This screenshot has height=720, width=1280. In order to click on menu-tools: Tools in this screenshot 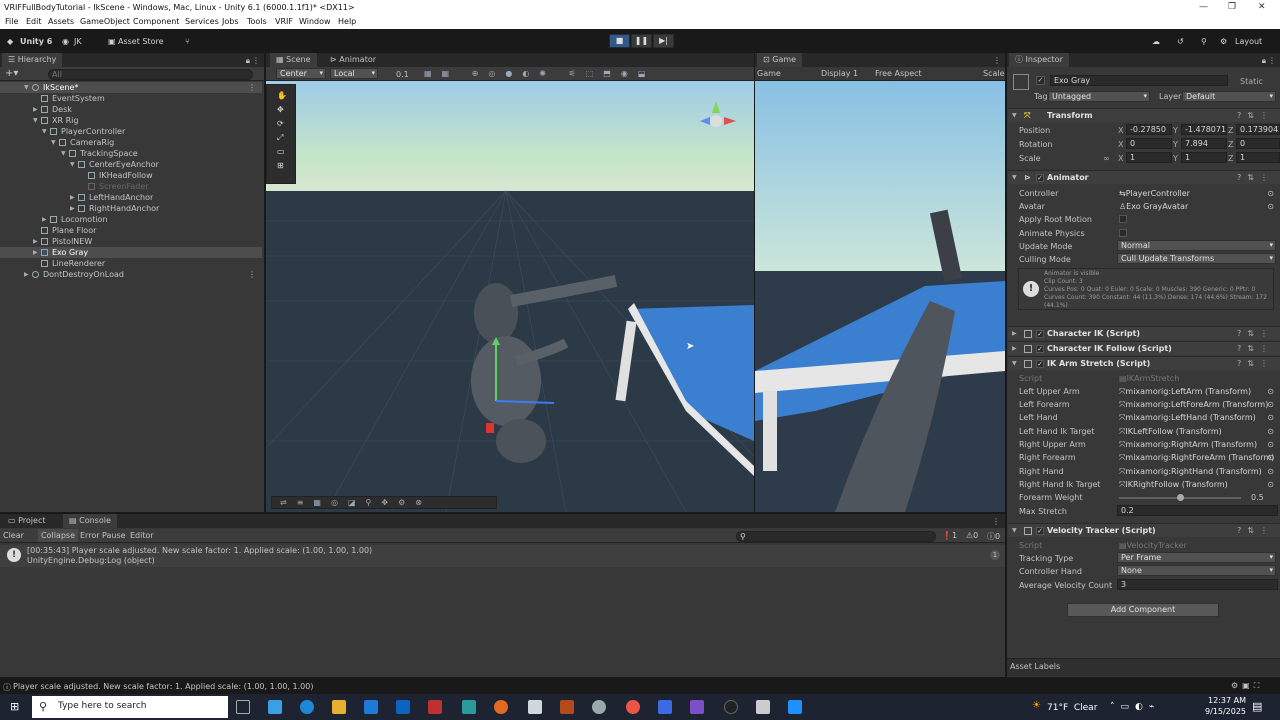, I will do `click(257, 21)`.